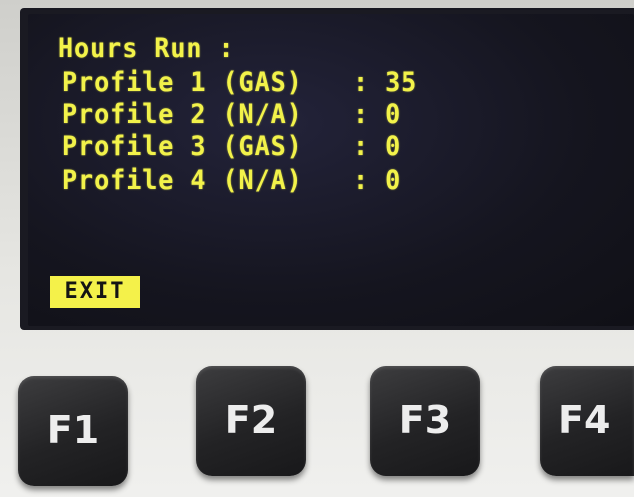  I want to click on profile-2-hours: : 0, so click(377, 114).